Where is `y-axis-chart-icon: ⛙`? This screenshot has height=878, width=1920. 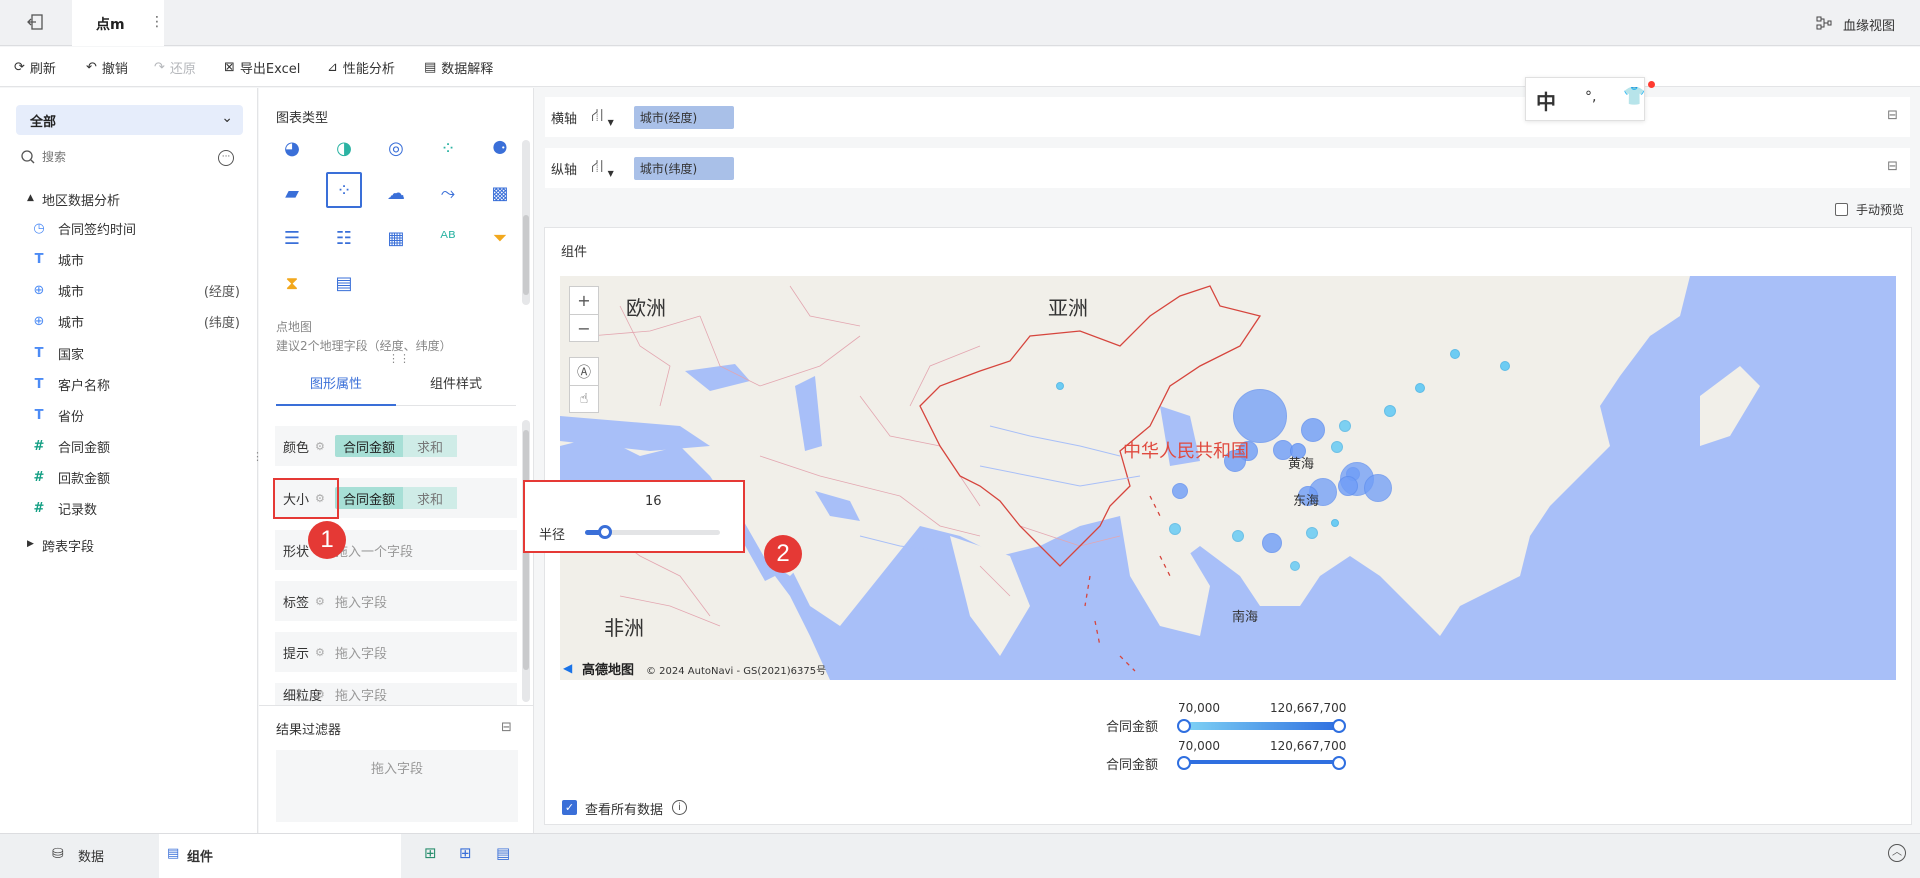 y-axis-chart-icon: ⛙ is located at coordinates (597, 168).